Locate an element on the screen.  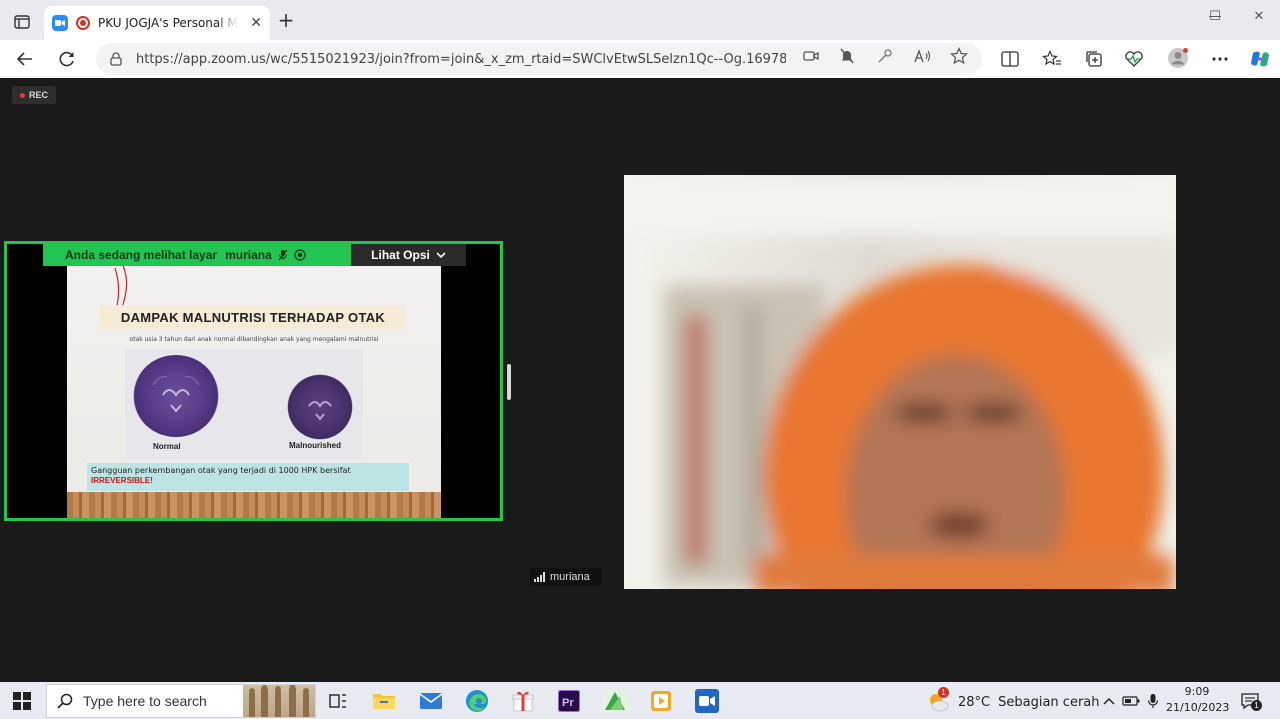
mic-muted-icon is located at coordinates (283, 255).